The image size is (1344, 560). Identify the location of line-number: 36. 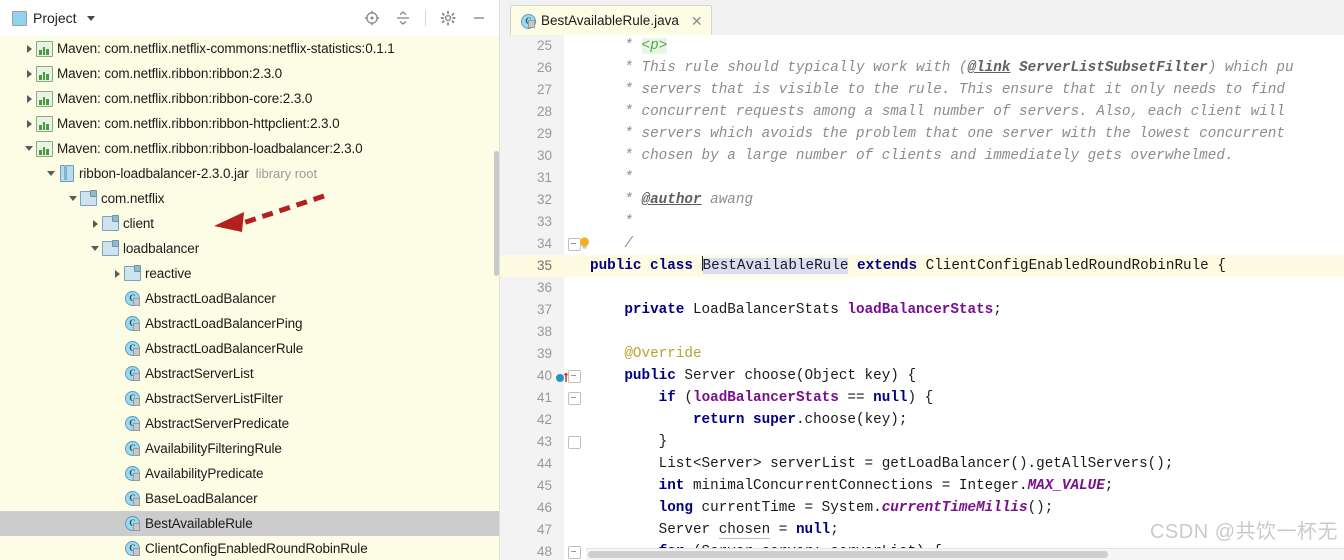
(544, 287).